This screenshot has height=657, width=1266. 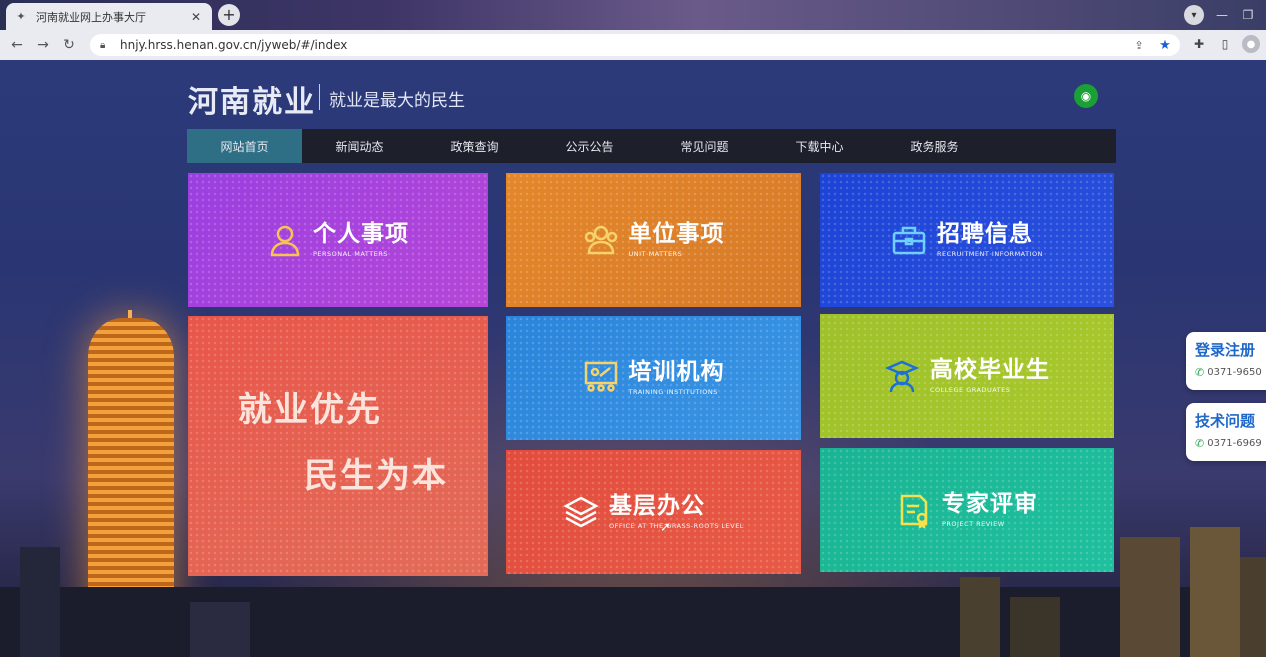 What do you see at coordinates (244, 146) in the screenshot?
I see `nav-item-home: 网站首页` at bounding box center [244, 146].